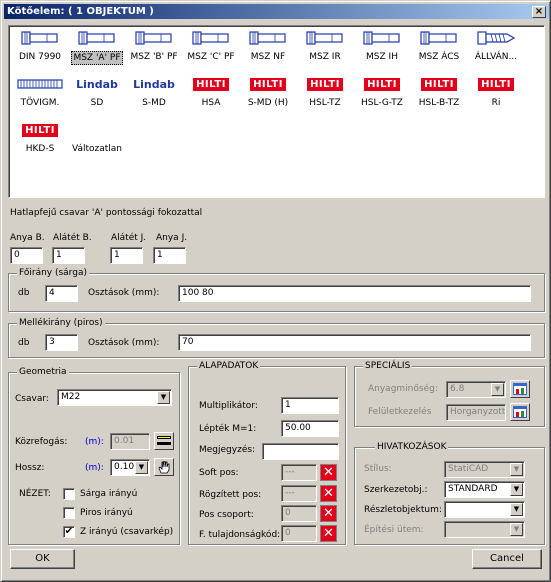 The image size is (551, 582). What do you see at coordinates (130, 467) in the screenshot?
I see `hossz-select: 0.10 ▼` at bounding box center [130, 467].